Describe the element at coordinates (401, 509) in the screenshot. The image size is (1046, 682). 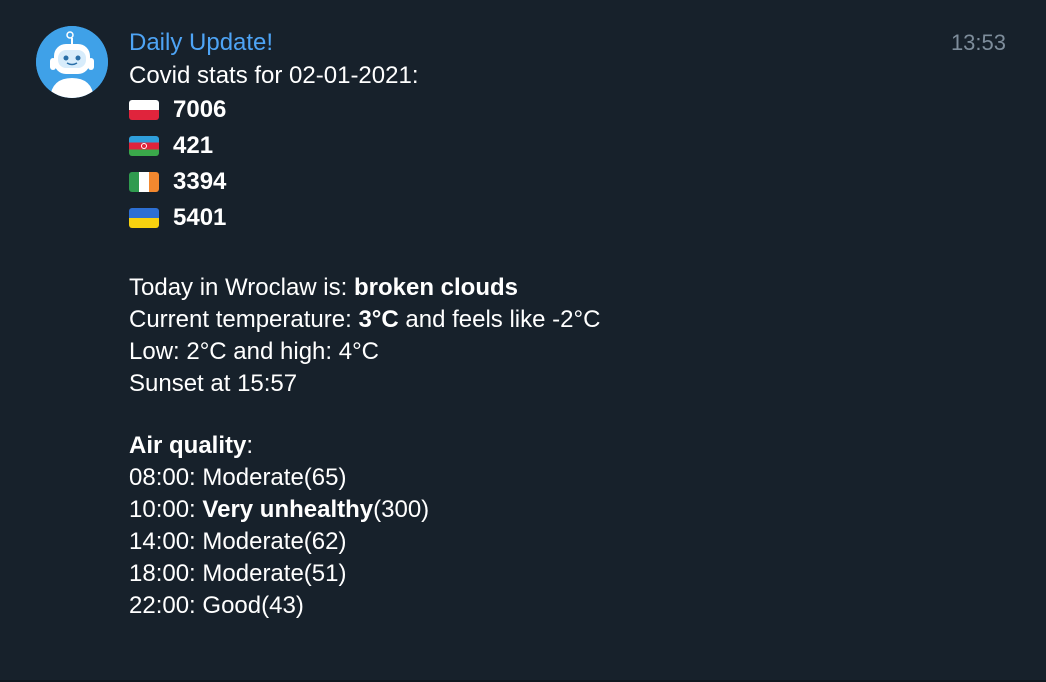
I see `aq-index: (300)` at that location.